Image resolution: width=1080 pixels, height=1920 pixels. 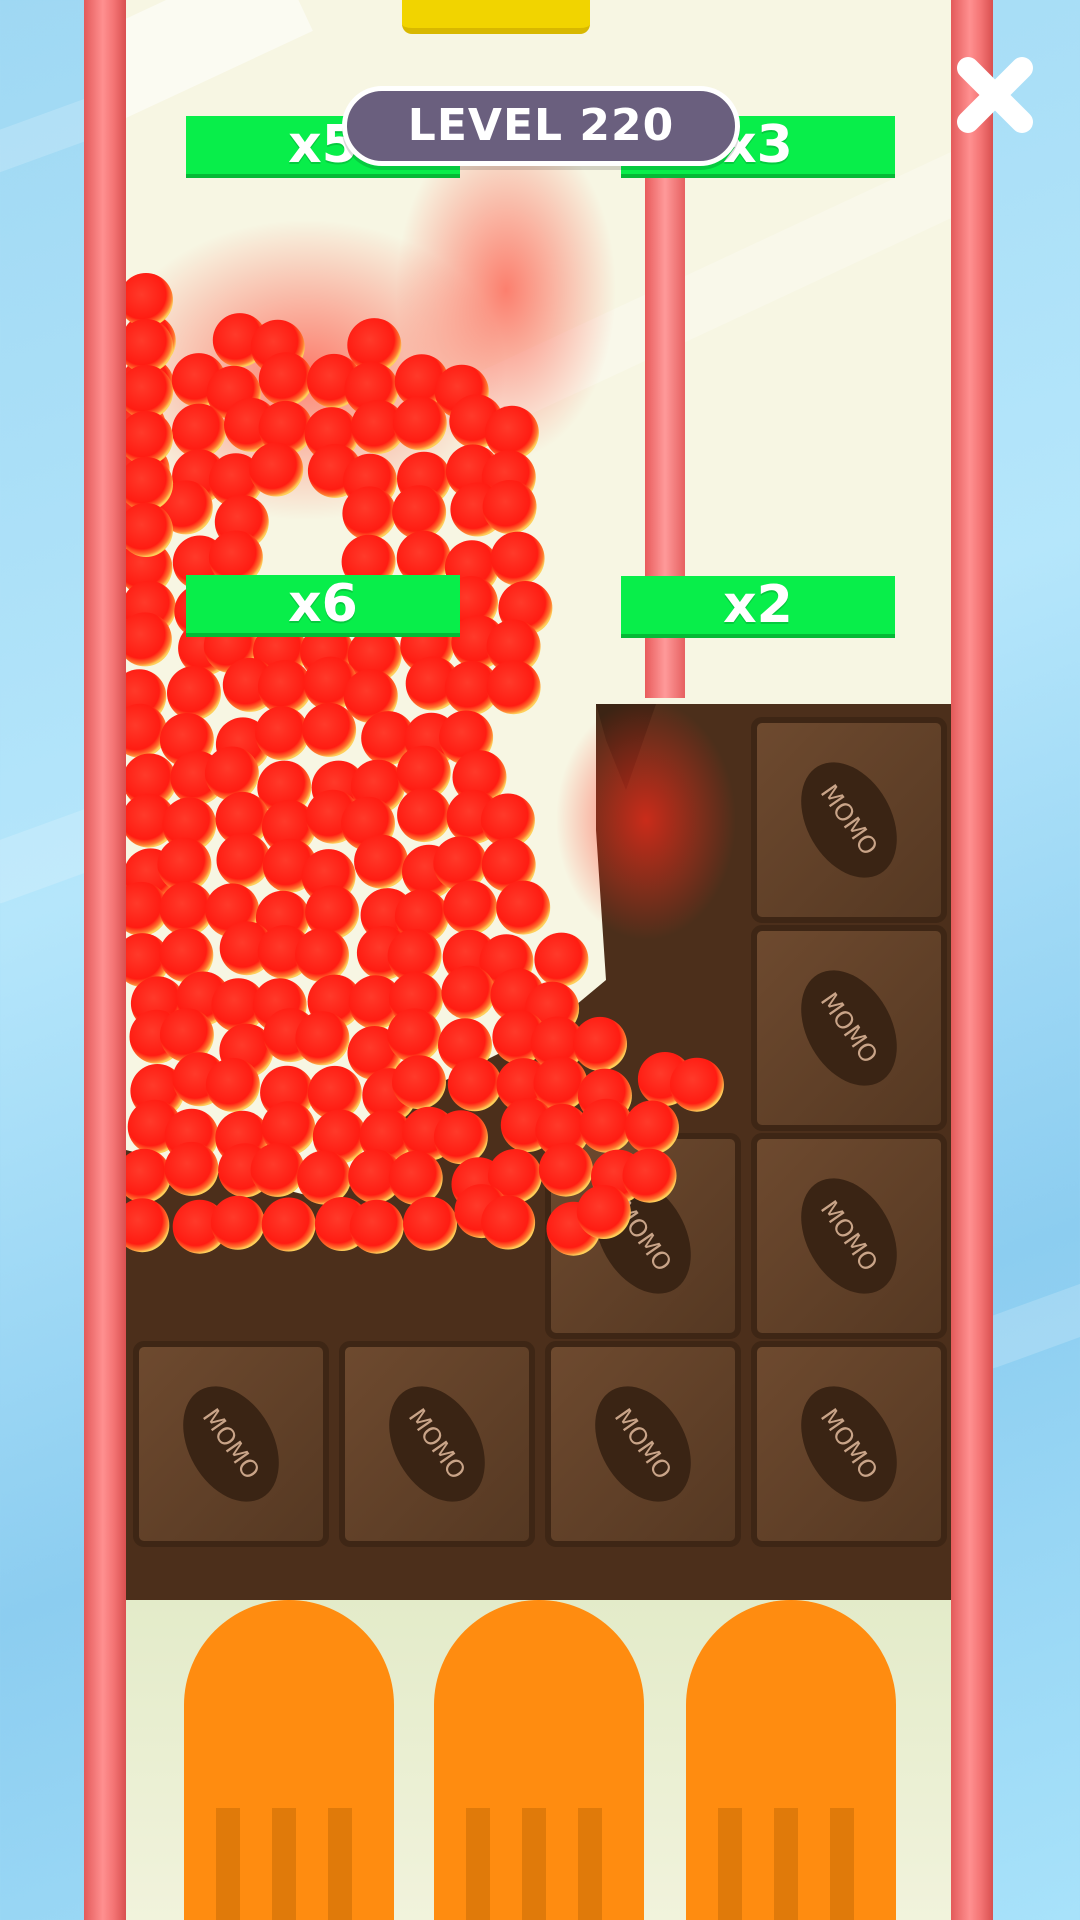 I want to click on paddle-left, so click(x=289, y=1760).